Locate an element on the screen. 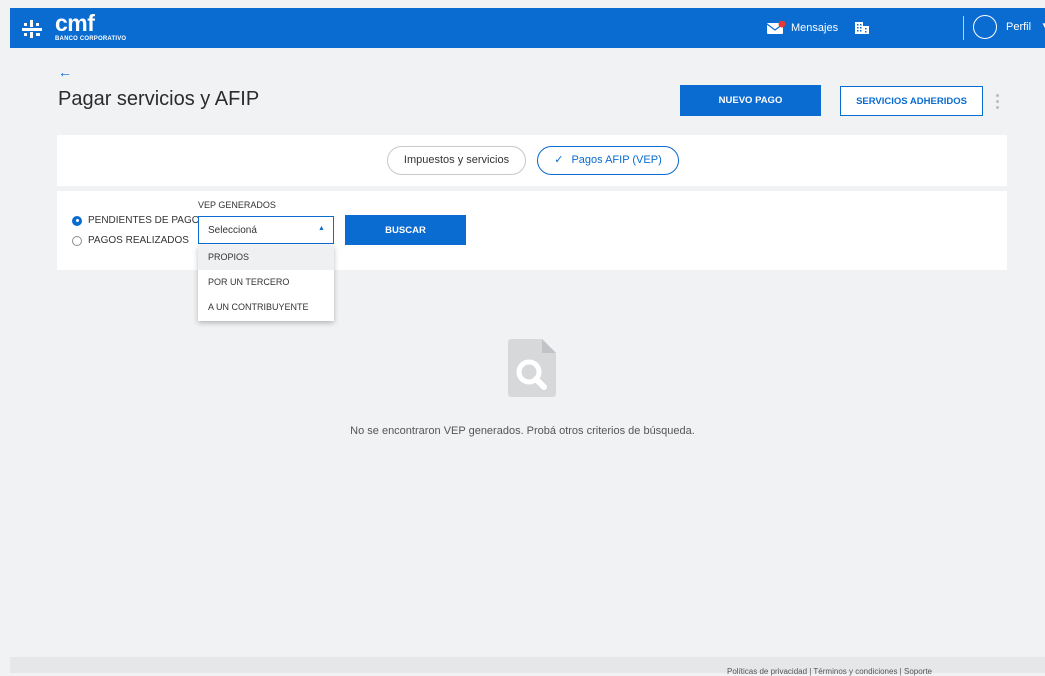 This screenshot has height=676, width=1045. envelope-icon is located at coordinates (776, 27).